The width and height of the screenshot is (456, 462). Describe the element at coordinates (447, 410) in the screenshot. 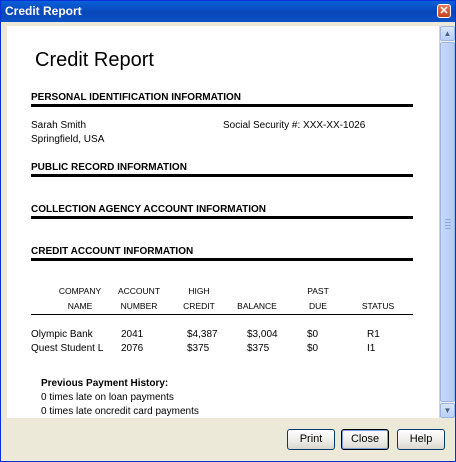

I see `chevron-down-icon: ▼` at that location.